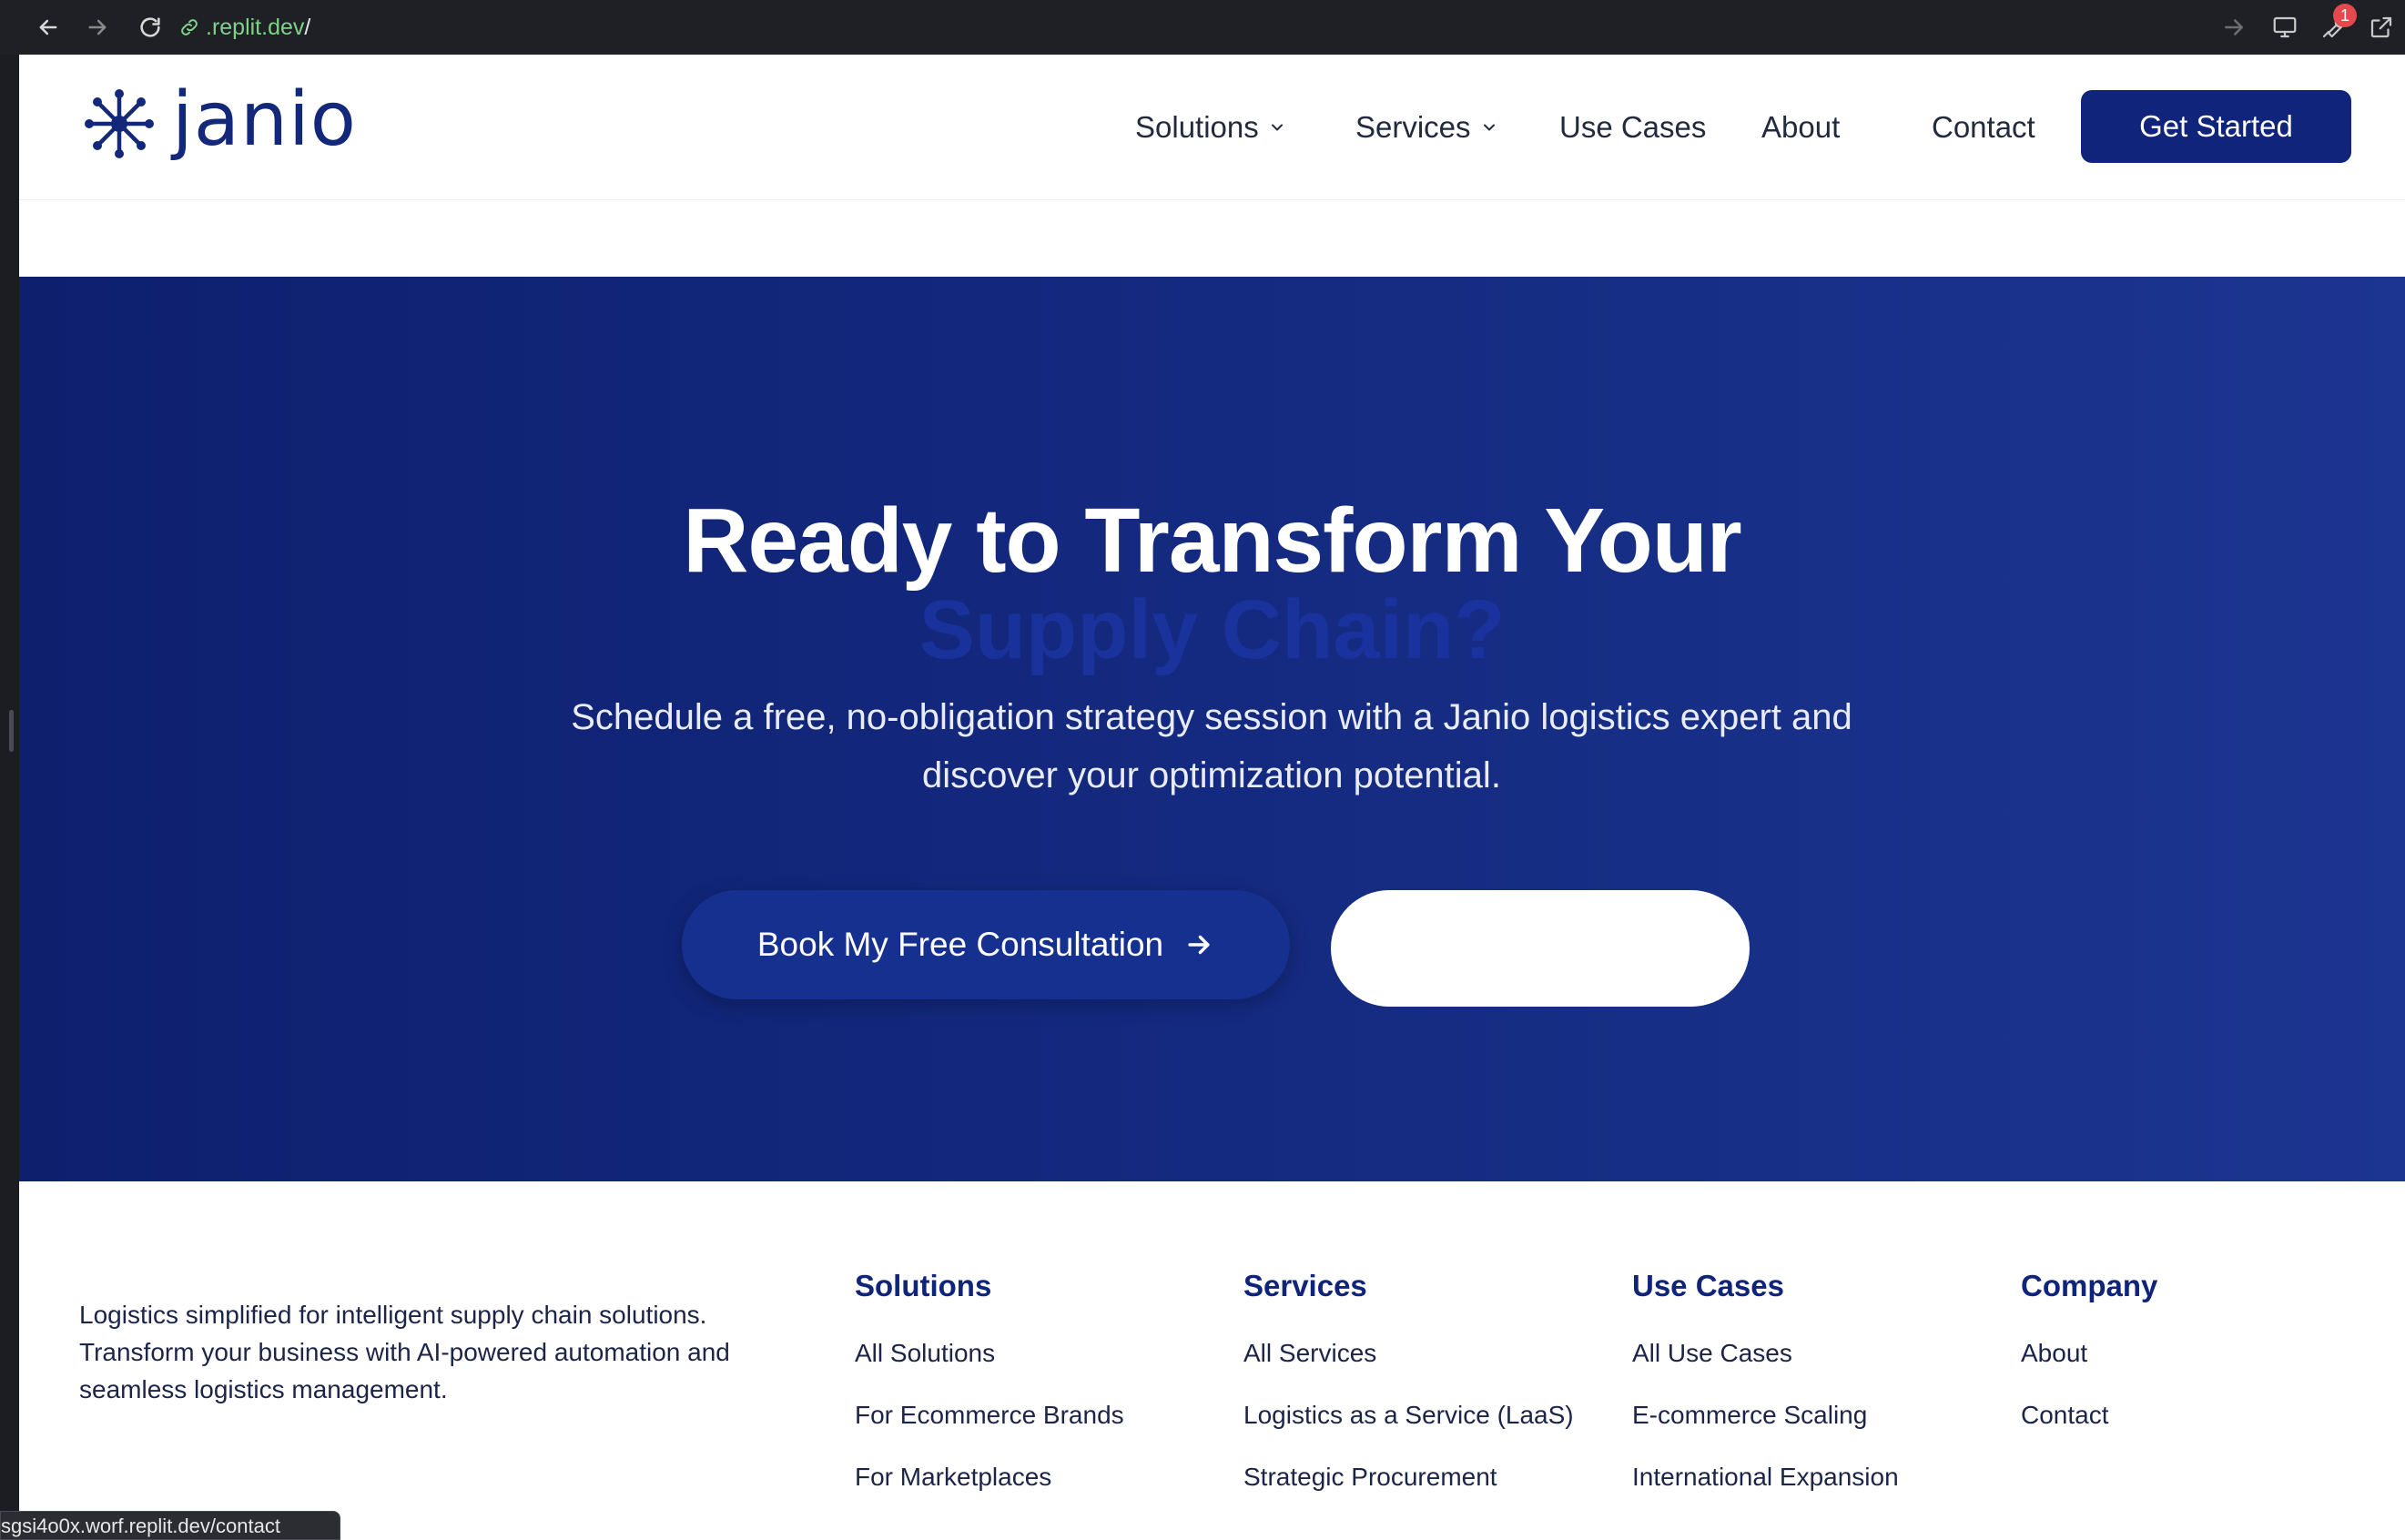 The height and width of the screenshot is (1540, 2405). I want to click on url-path: /, so click(307, 27).